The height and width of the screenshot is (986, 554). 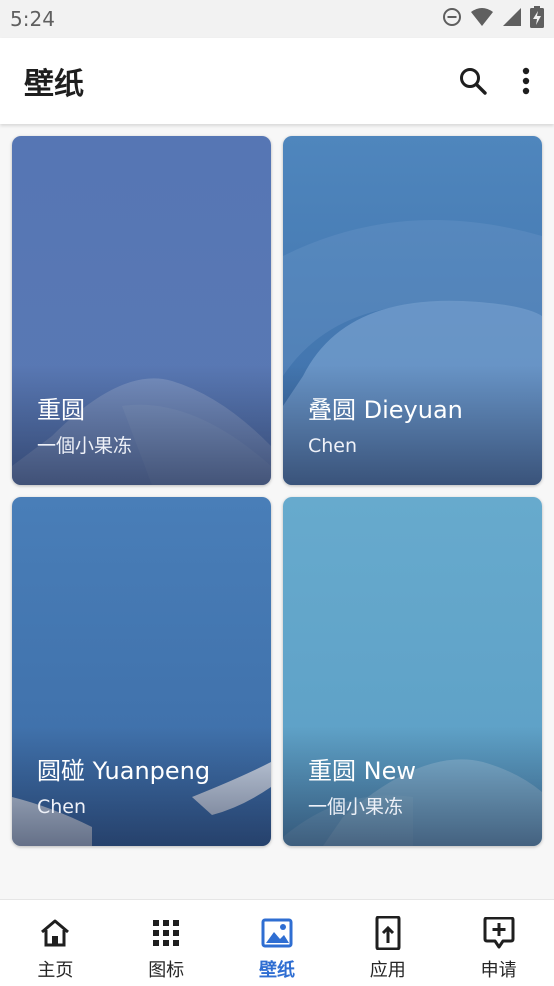 What do you see at coordinates (385, 427) in the screenshot?
I see `card-caption: 叠圆 Dieyuan Chen` at bounding box center [385, 427].